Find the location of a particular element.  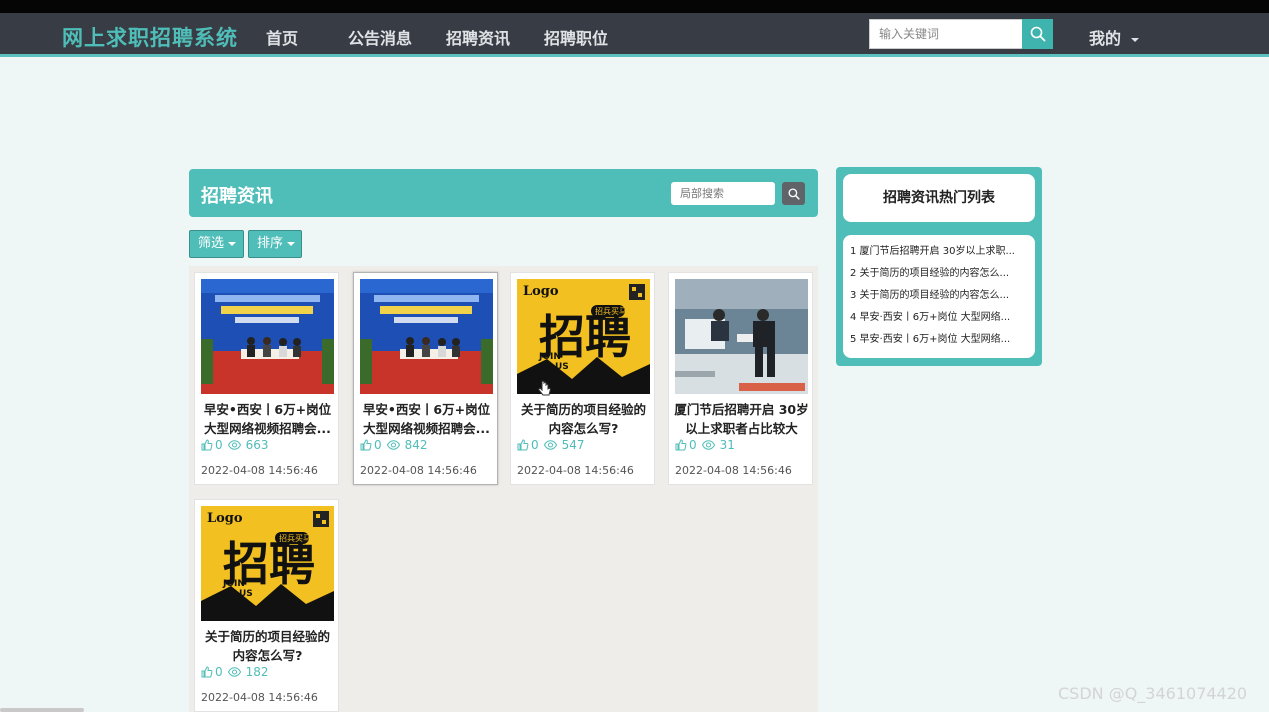

keyword-search-input: 输入关键词 is located at coordinates (946, 34).